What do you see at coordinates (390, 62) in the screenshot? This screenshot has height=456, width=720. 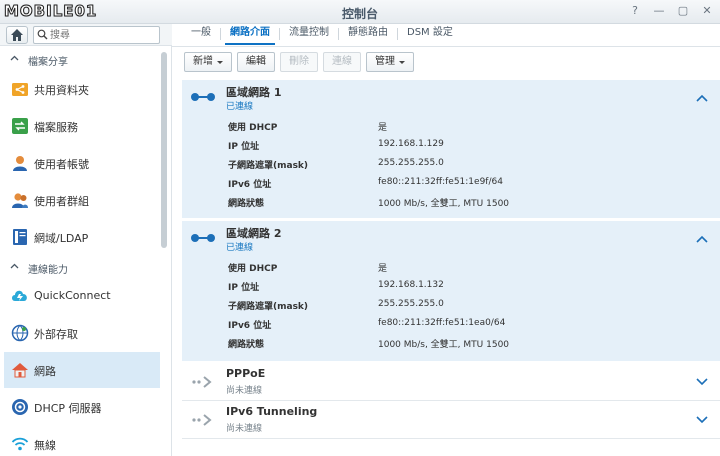 I see `manage-button: 管理` at bounding box center [390, 62].